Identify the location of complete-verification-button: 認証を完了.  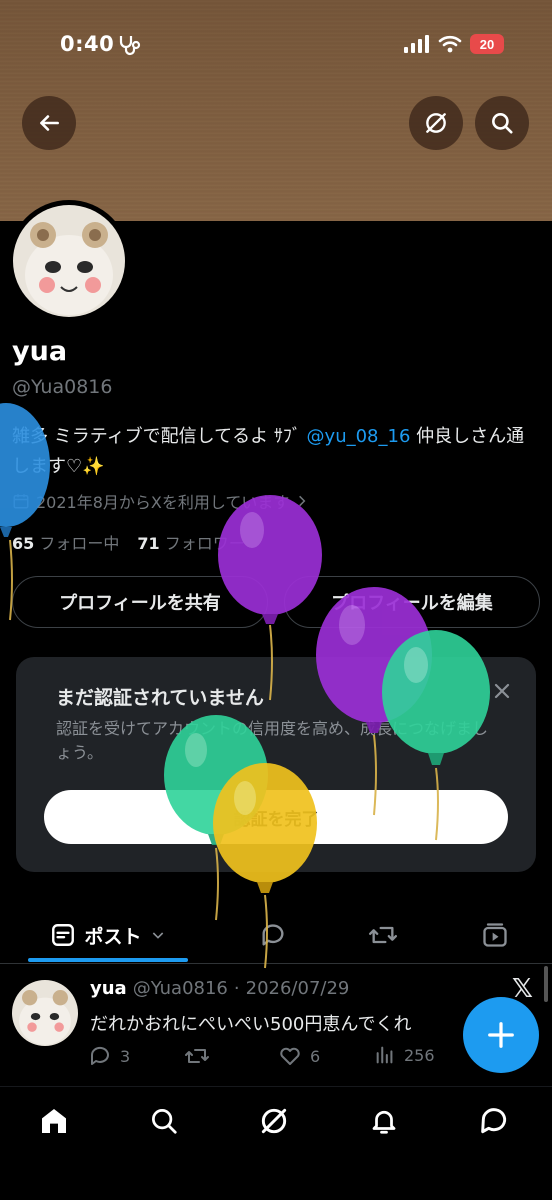
(276, 817).